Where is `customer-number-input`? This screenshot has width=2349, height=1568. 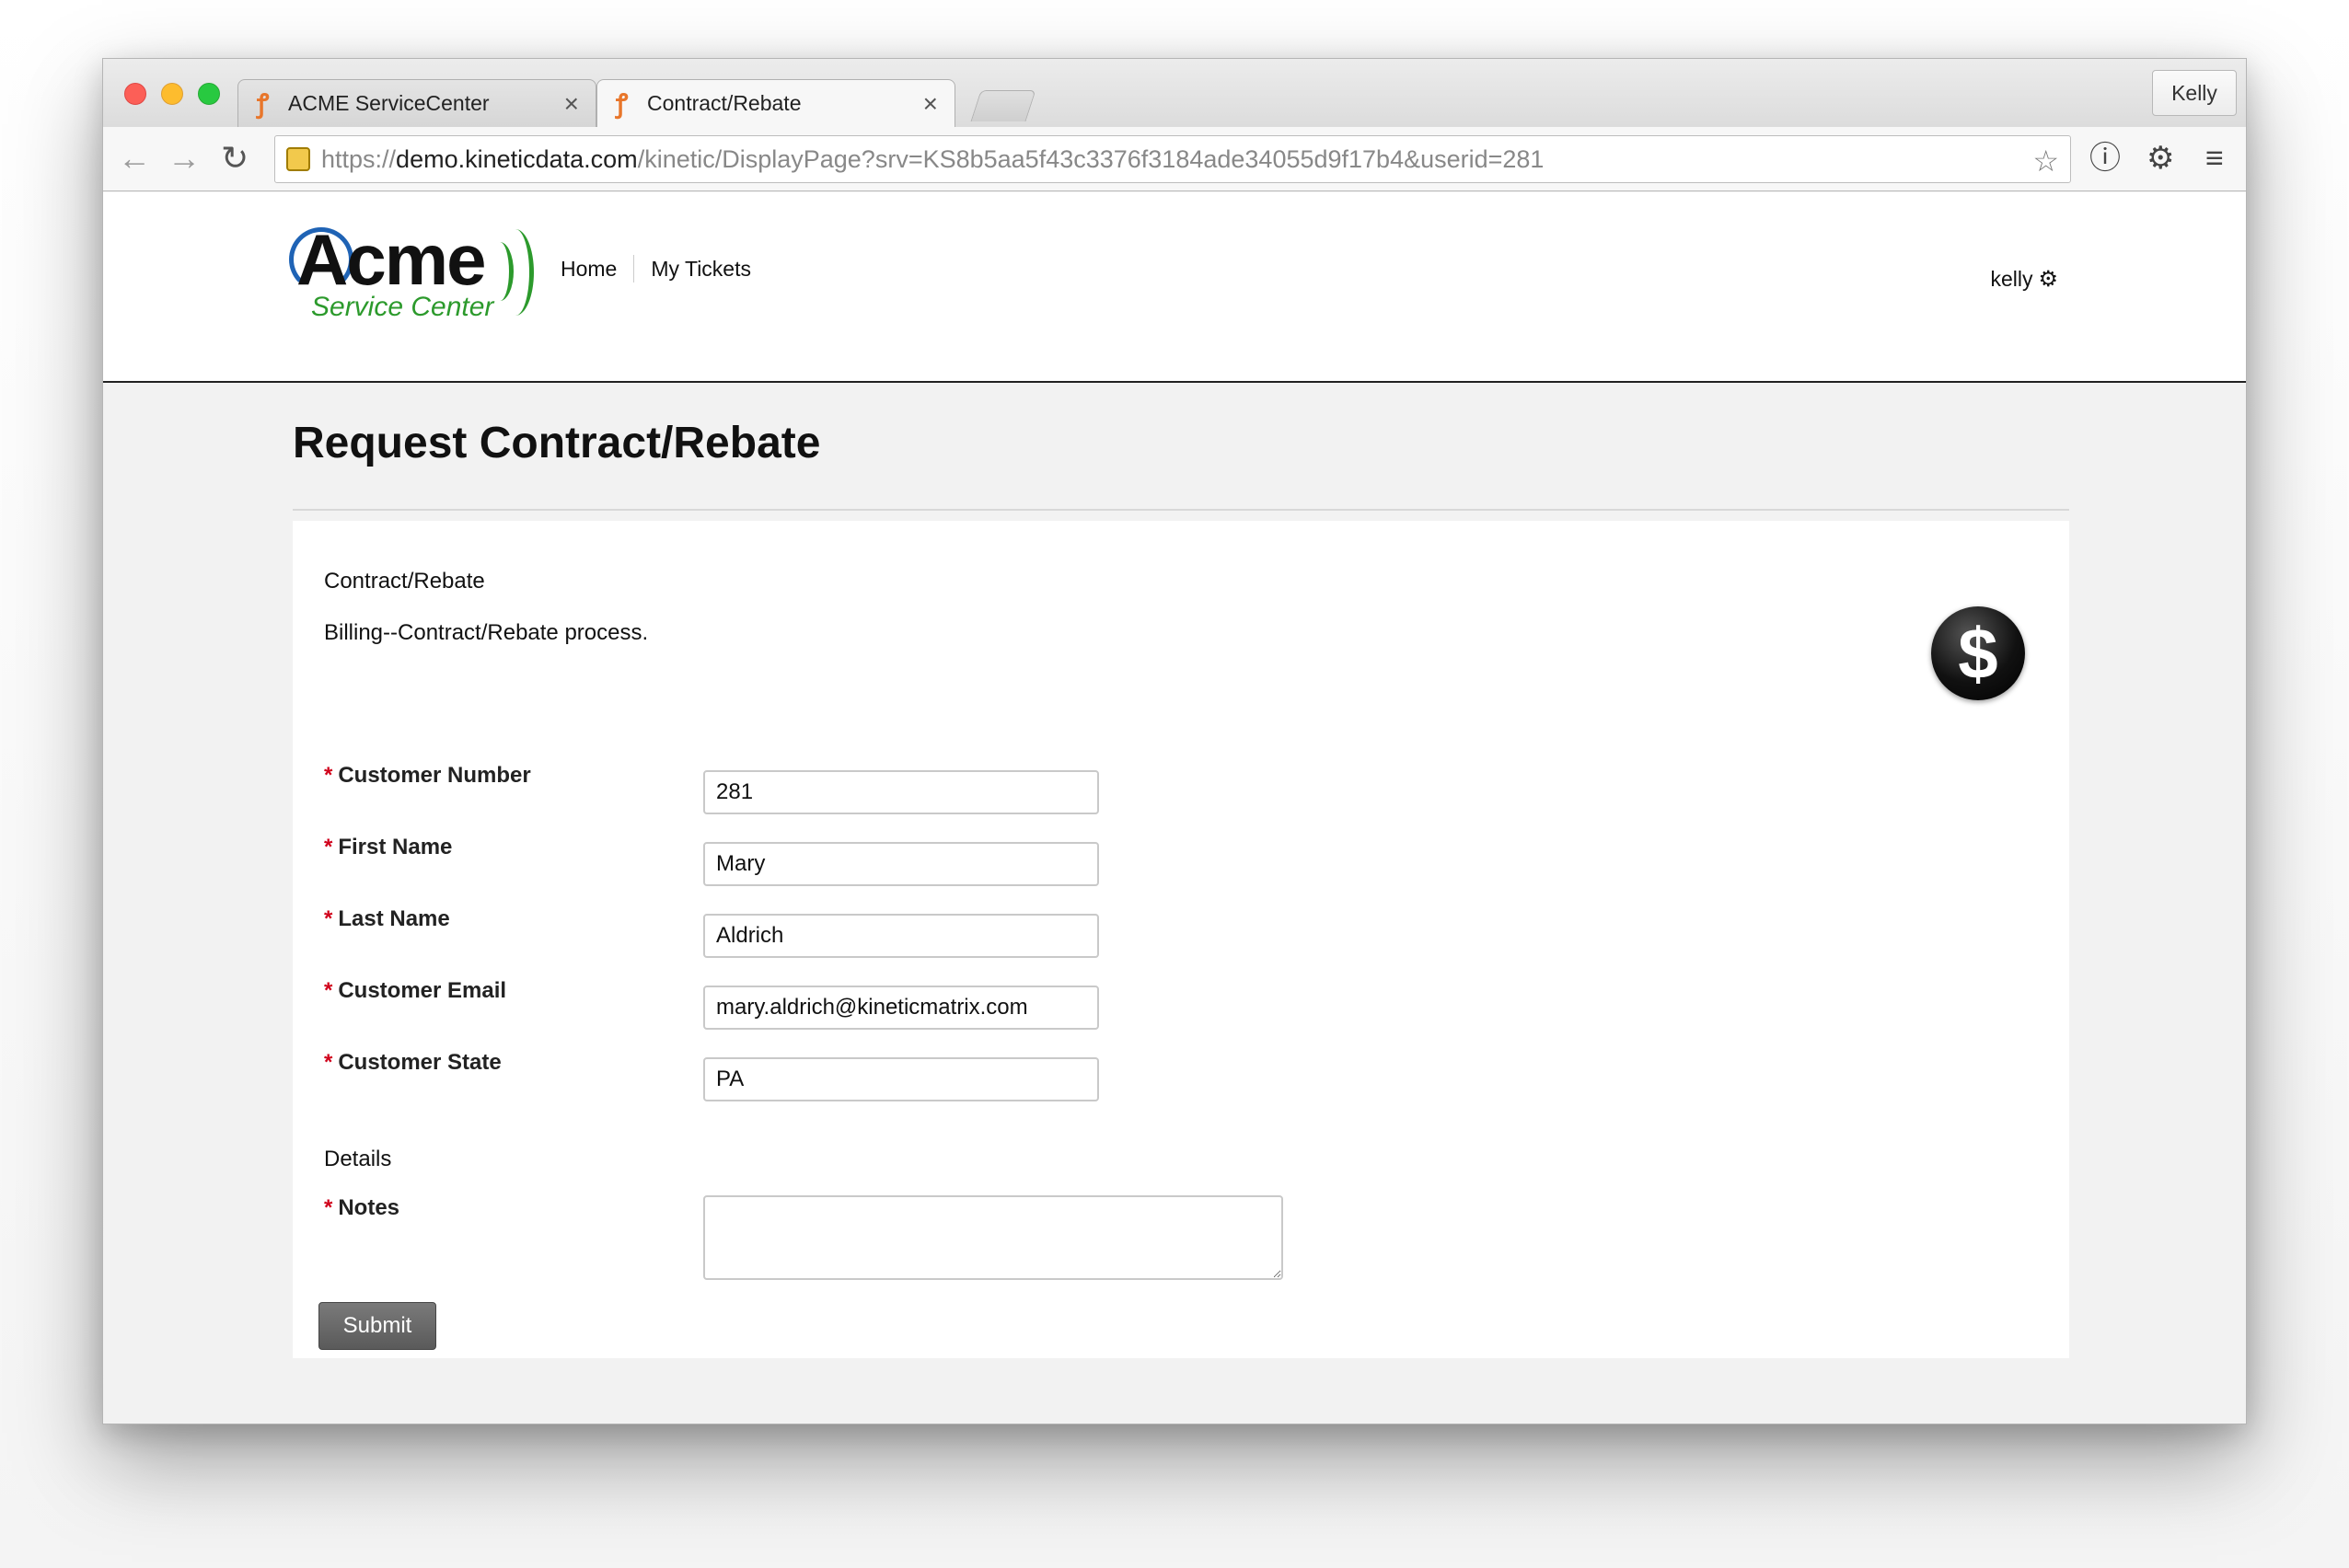
customer-number-input is located at coordinates (901, 792).